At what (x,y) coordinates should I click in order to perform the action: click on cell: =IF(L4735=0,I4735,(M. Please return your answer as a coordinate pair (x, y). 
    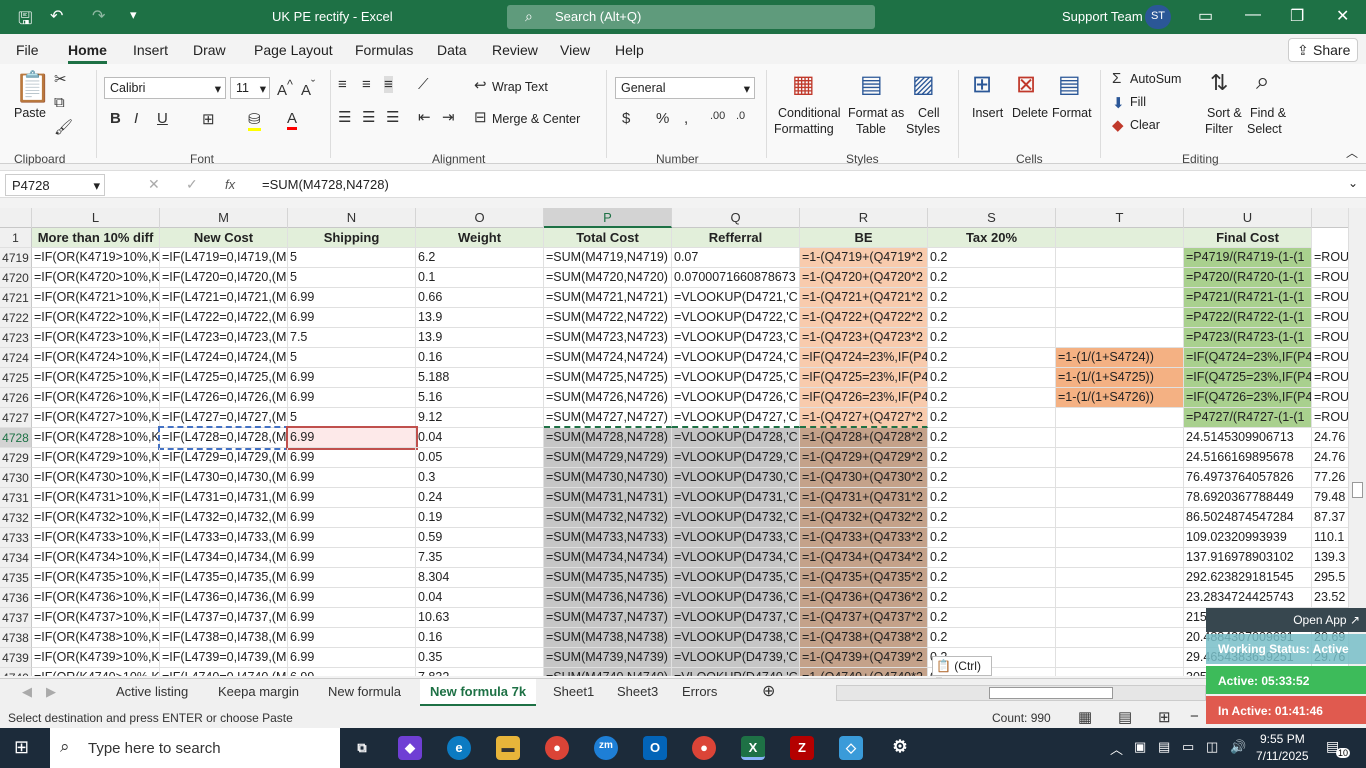
    Looking at the image, I should click on (224, 578).